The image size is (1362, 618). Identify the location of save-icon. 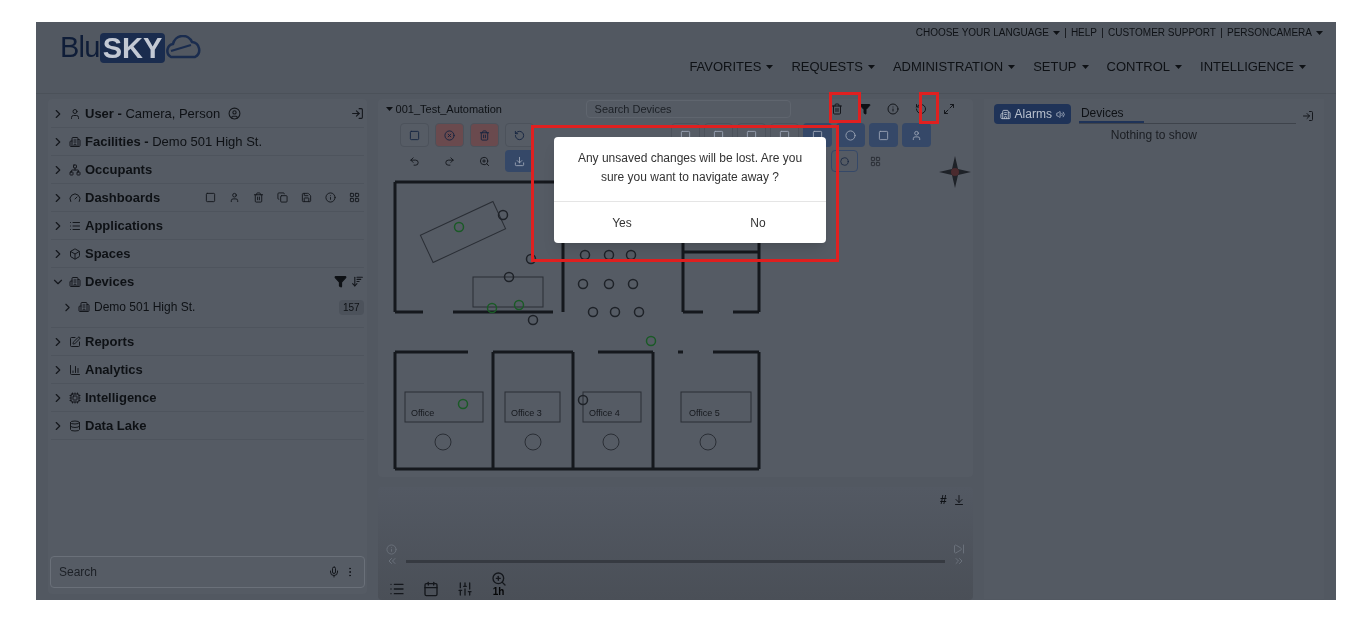
(306, 197).